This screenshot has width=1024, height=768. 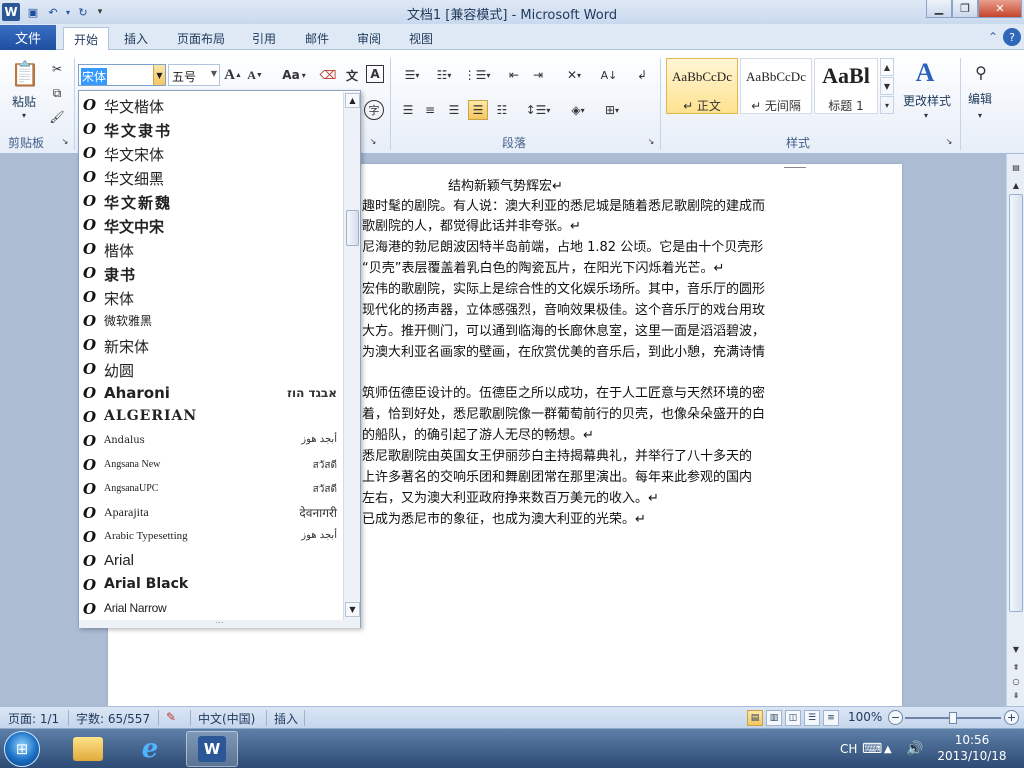 What do you see at coordinates (211, 321) in the screenshot?
I see `font-item: O 微软雅黑` at bounding box center [211, 321].